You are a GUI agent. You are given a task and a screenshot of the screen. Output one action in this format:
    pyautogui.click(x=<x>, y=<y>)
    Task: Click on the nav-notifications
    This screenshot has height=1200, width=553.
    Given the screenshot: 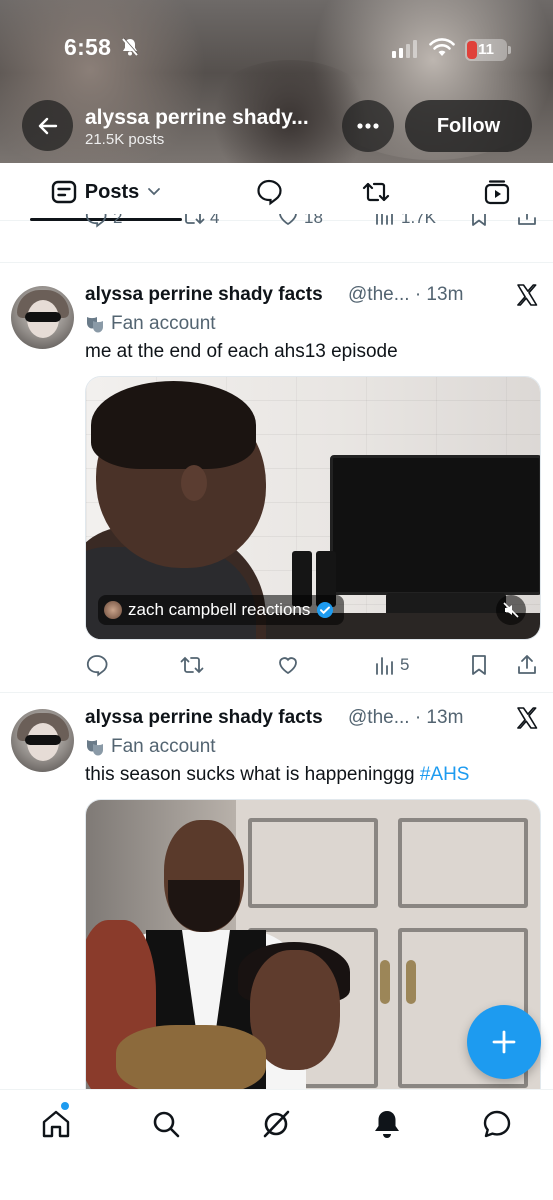 What is the action you would take?
    pyautogui.click(x=387, y=1124)
    